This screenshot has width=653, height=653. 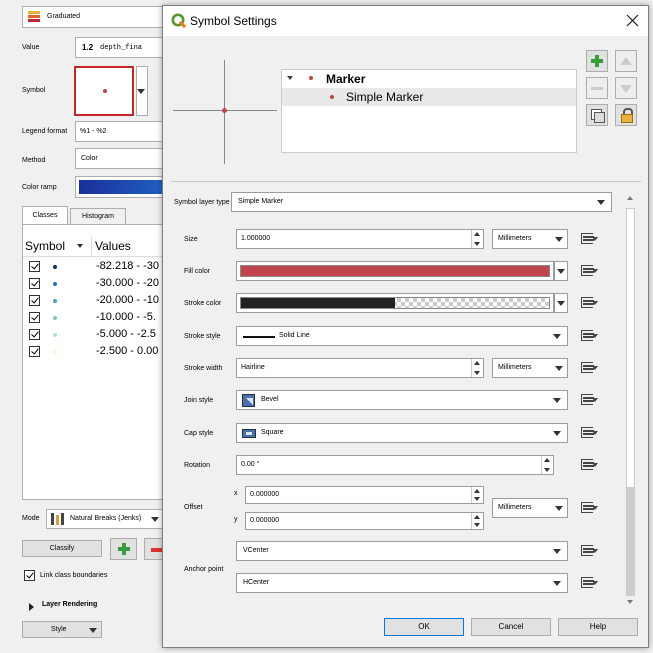 What do you see at coordinates (626, 61) in the screenshot?
I see `move-up-button` at bounding box center [626, 61].